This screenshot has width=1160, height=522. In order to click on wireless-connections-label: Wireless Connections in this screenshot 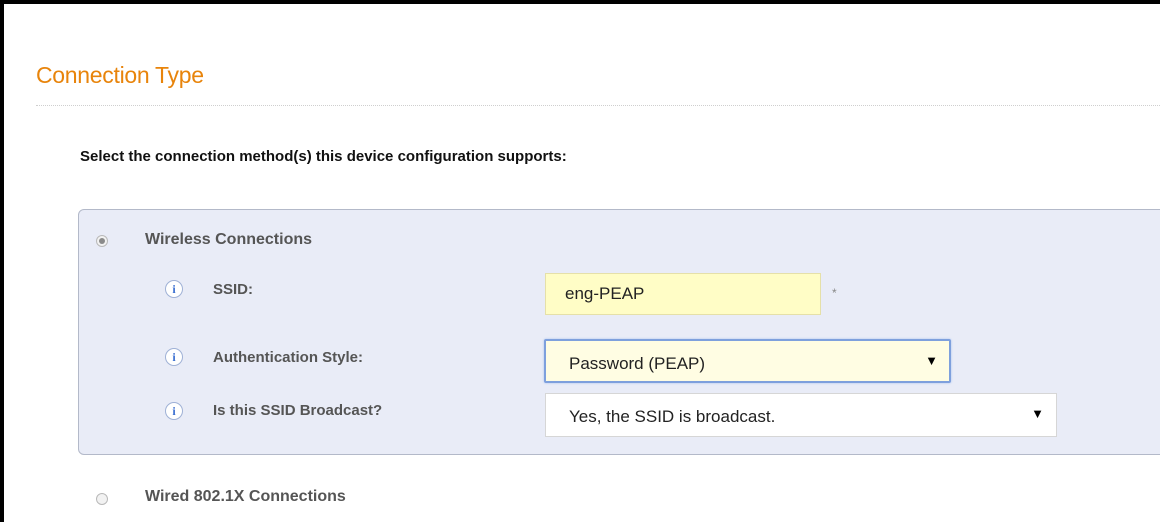, I will do `click(228, 240)`.